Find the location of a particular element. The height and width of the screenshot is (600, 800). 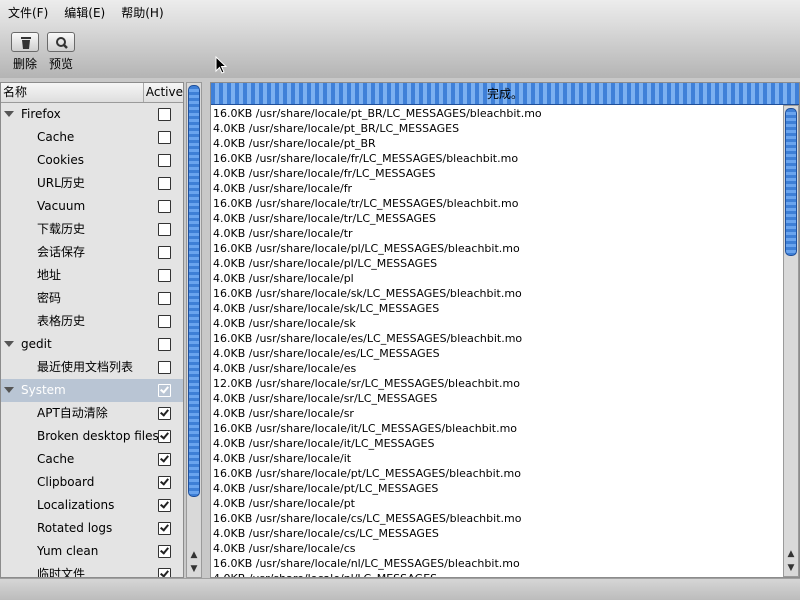

menu-file: 文件(F) is located at coordinates (28, 12).